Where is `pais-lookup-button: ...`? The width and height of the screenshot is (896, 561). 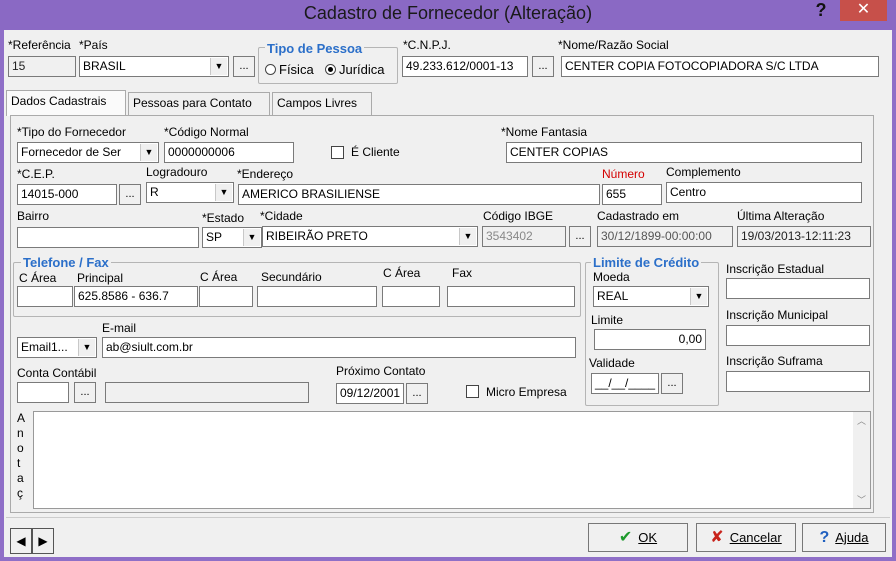 pais-lookup-button: ... is located at coordinates (244, 66).